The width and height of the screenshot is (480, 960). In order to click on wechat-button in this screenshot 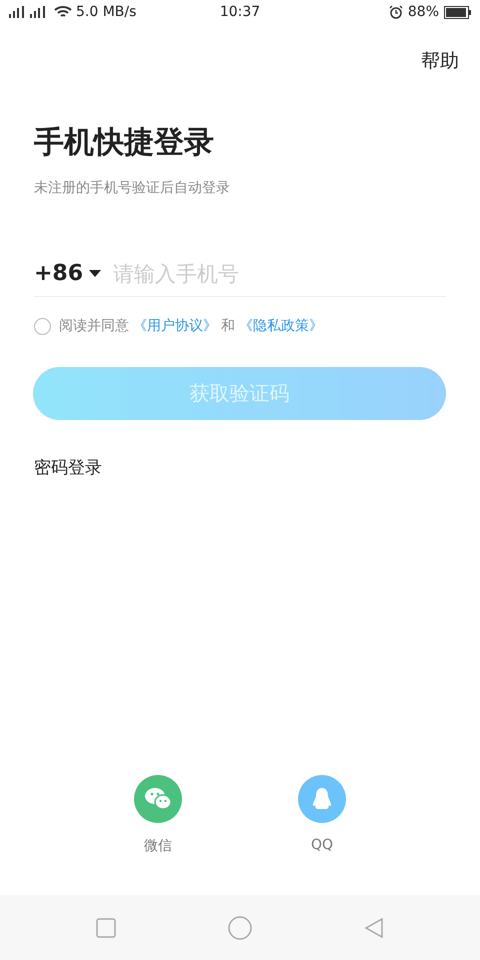, I will do `click(158, 799)`.